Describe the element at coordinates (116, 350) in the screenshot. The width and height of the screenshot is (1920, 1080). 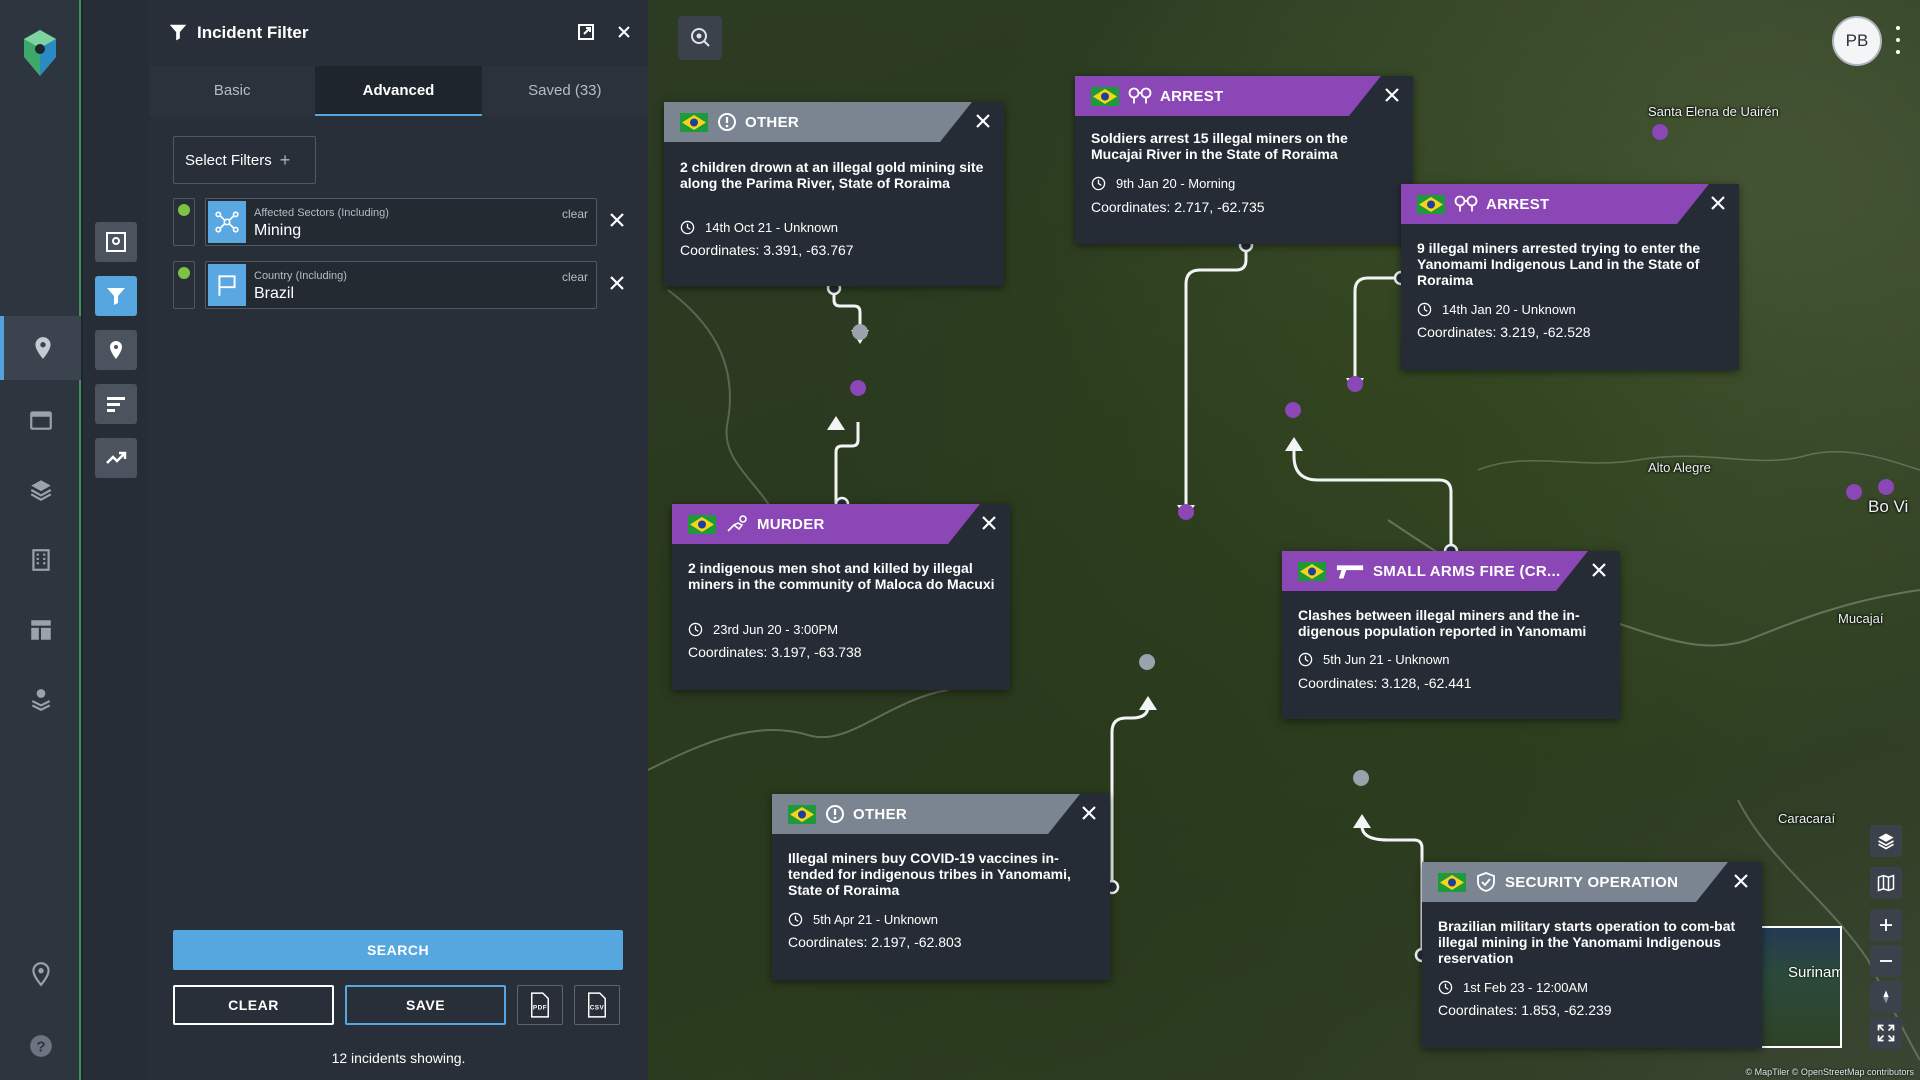
I see `tool-location` at that location.